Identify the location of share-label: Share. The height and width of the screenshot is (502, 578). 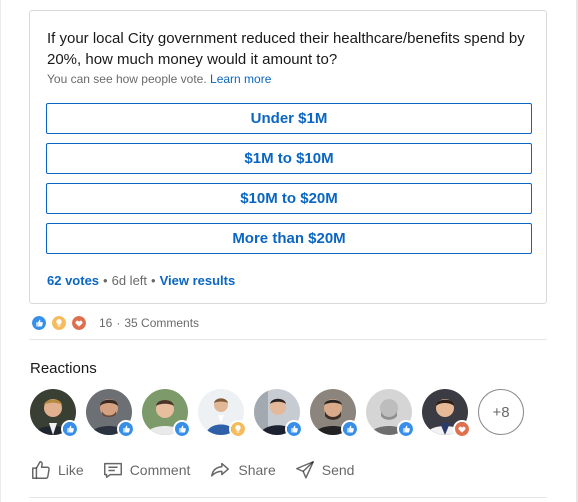
(257, 470).